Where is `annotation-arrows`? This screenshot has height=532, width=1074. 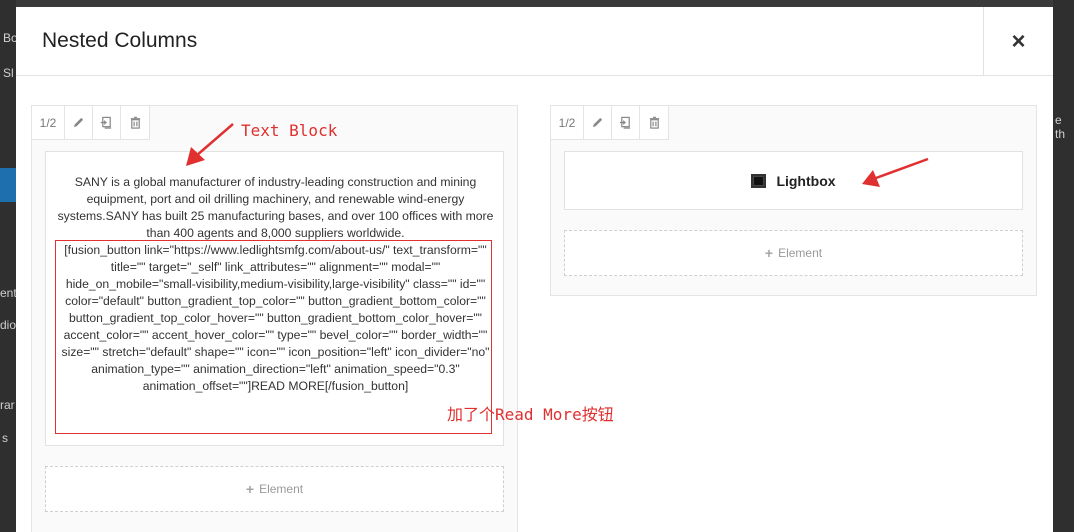
annotation-arrows is located at coordinates (557, 155).